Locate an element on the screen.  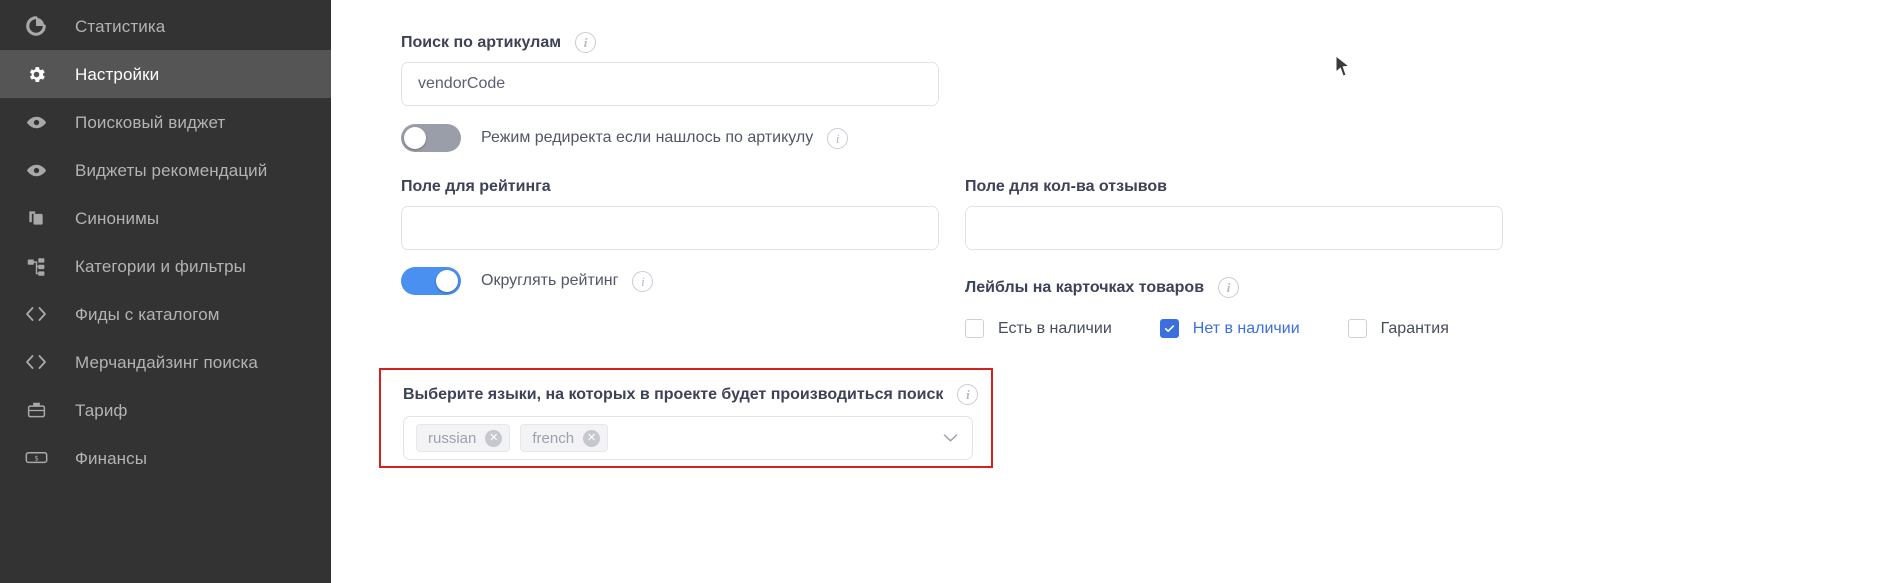
reviews-field-label: Поле для кол-ва отзывов is located at coordinates (1066, 186).